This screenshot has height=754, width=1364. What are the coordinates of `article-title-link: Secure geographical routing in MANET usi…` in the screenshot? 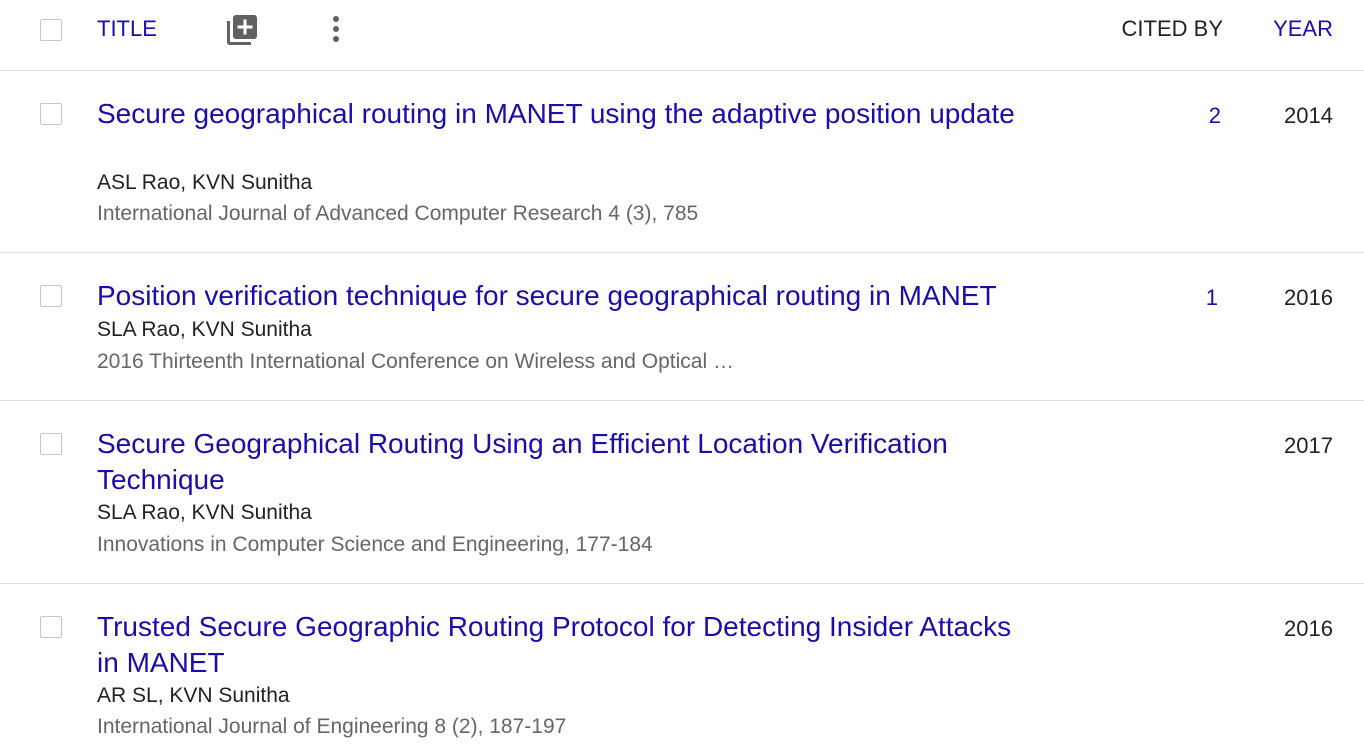 It's located at (567, 114).